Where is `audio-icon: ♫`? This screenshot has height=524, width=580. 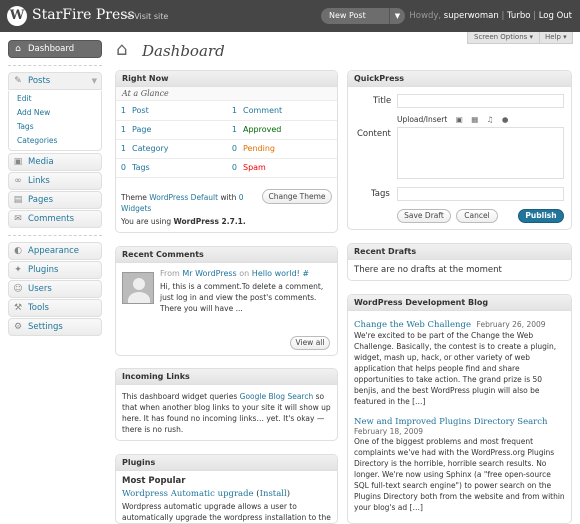 audio-icon: ♫ is located at coordinates (490, 119).